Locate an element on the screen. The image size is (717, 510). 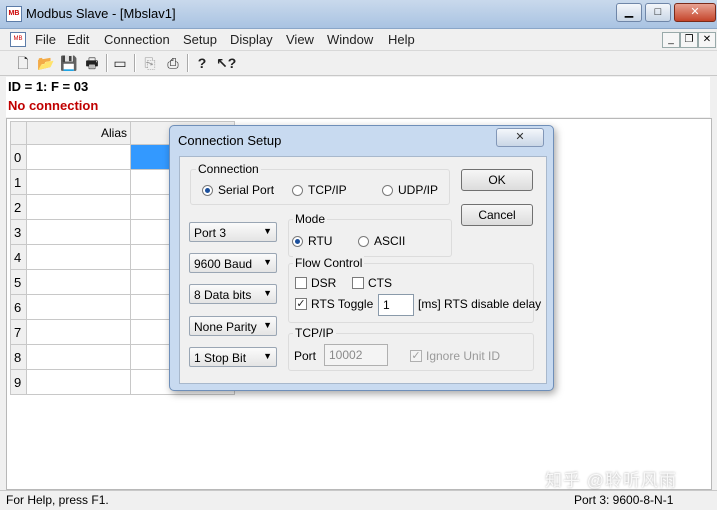
context-help-icon: ↖? is located at coordinates (226, 63).